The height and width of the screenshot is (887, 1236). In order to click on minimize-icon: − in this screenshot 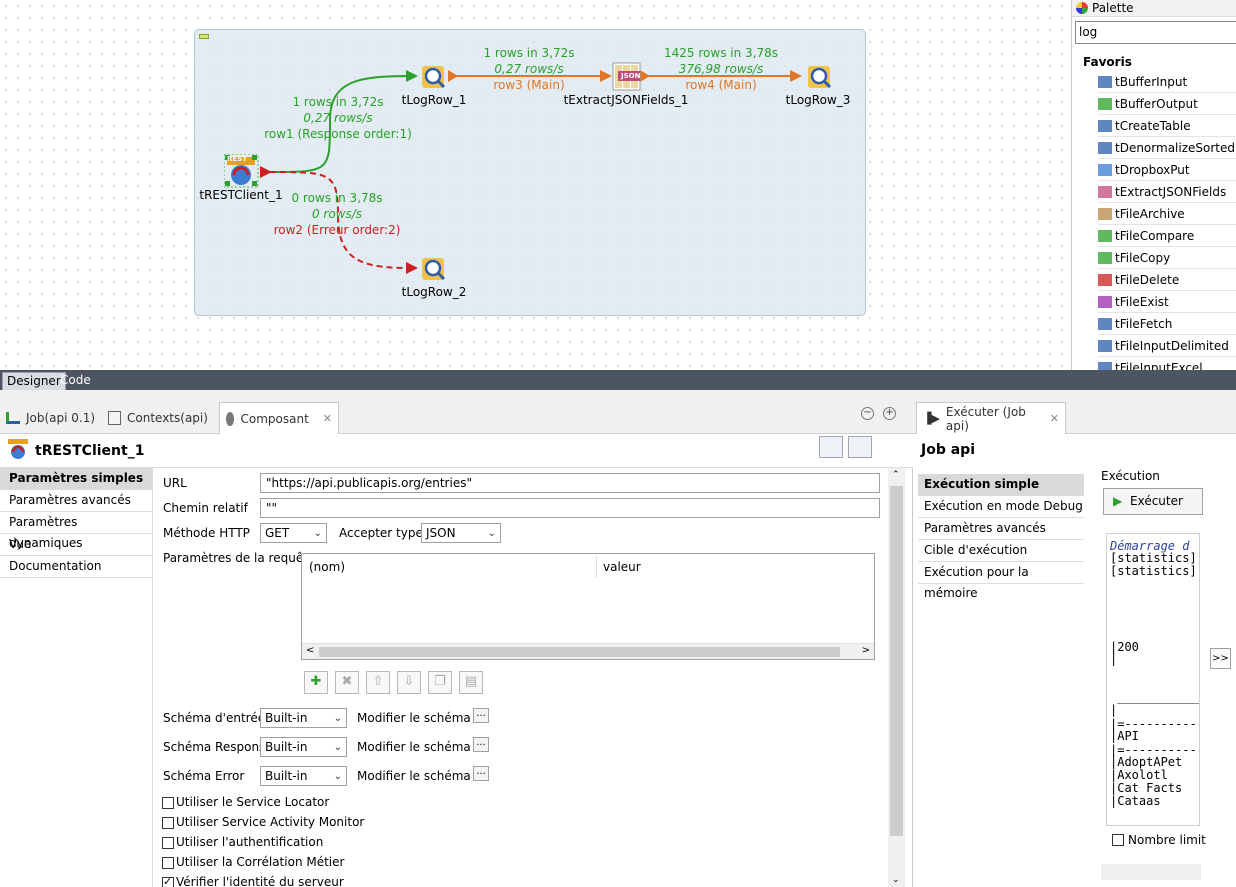, I will do `click(867, 413)`.